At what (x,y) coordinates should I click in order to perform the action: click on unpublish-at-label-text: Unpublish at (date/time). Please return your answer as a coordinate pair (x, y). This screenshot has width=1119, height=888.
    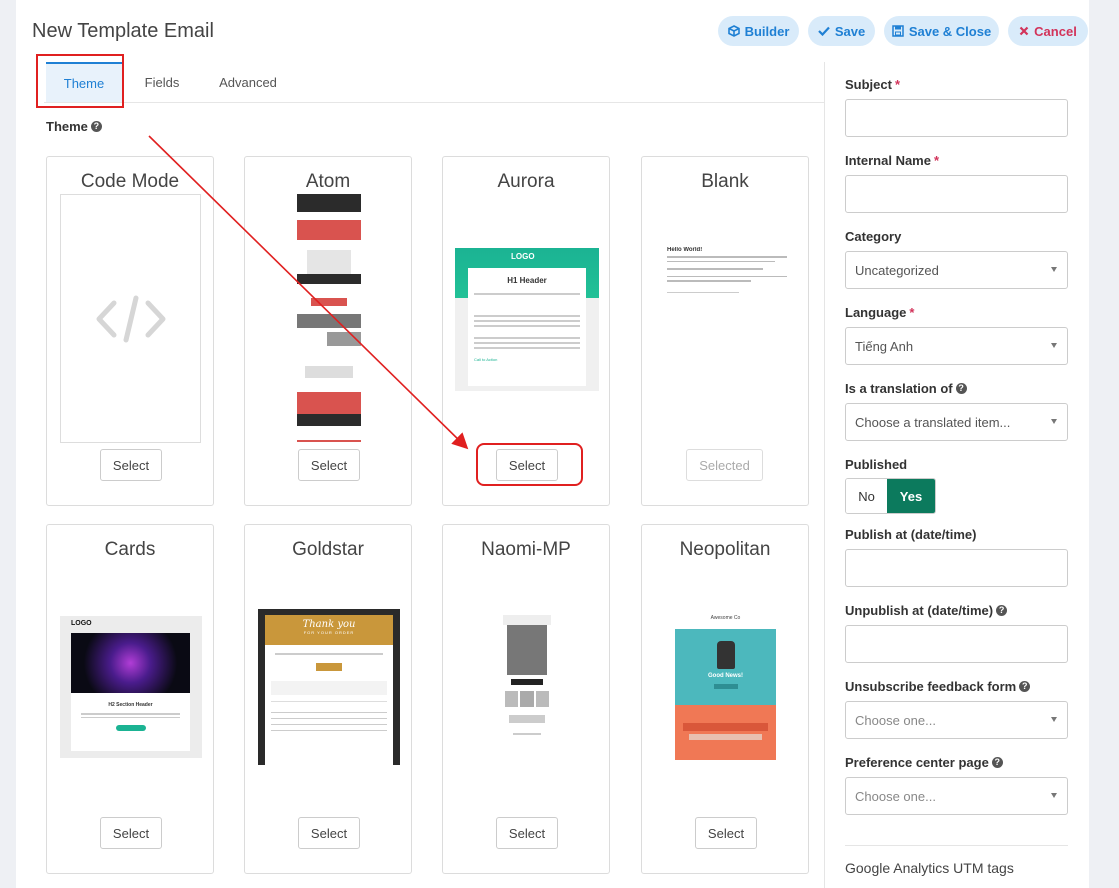
    Looking at the image, I should click on (919, 610).